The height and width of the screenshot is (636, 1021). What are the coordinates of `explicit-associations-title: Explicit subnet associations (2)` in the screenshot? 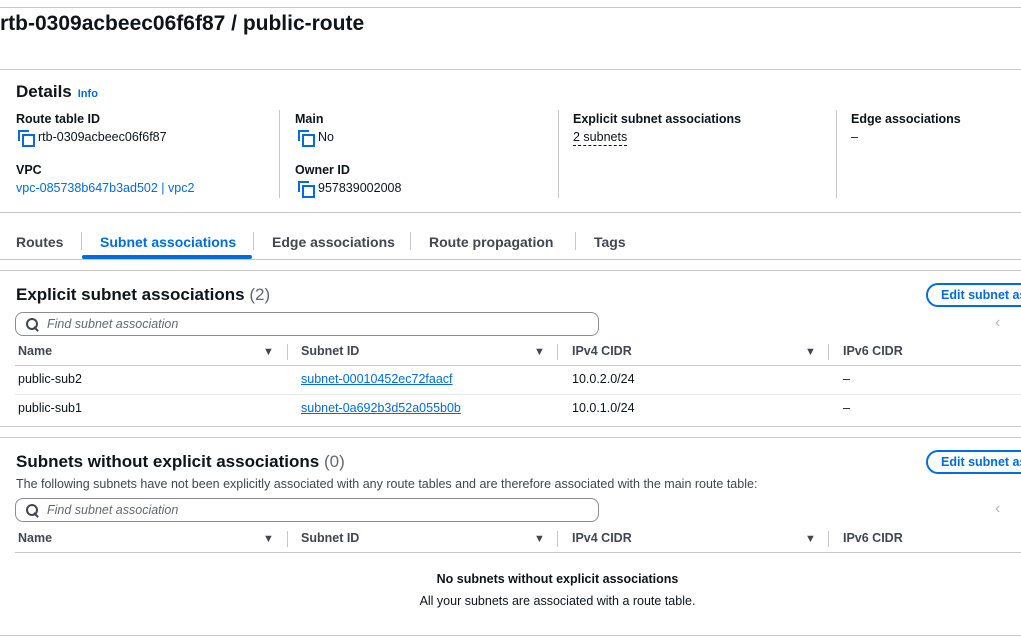 It's located at (143, 295).